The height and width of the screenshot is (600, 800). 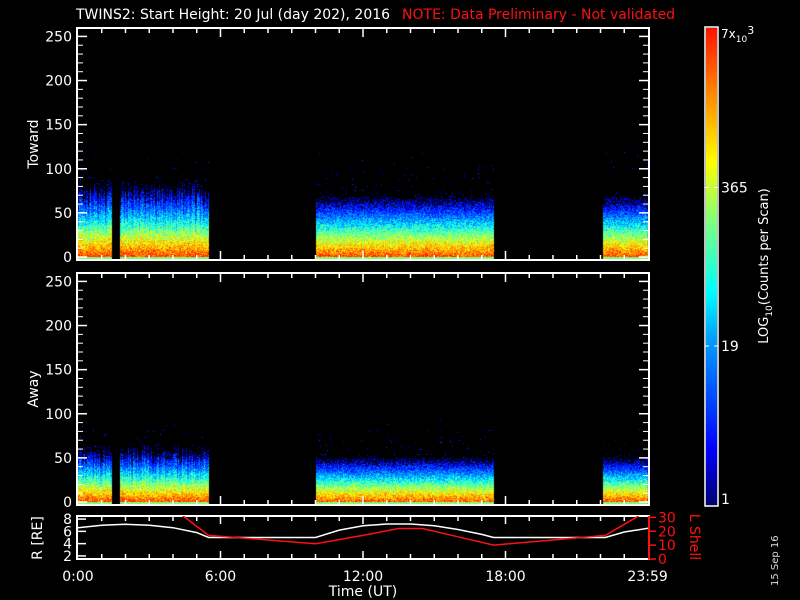 What do you see at coordinates (725, 500) in the screenshot?
I see `colorbar-tick-label: 1` at bounding box center [725, 500].